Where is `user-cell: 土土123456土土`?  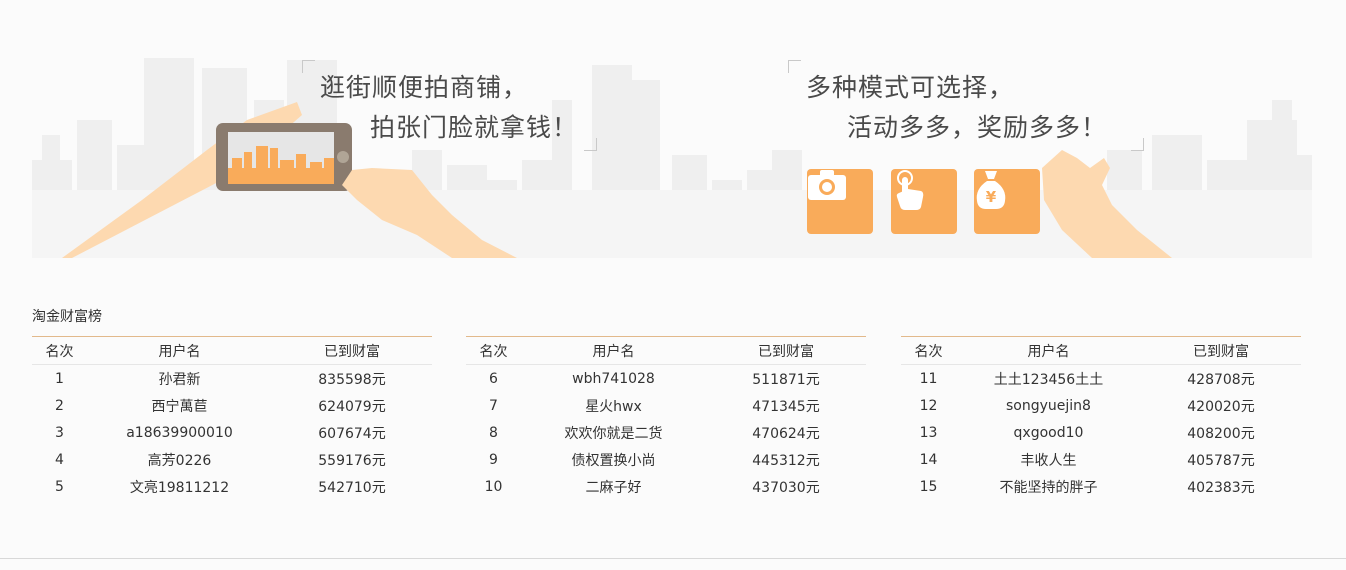 user-cell: 土土123456土土 is located at coordinates (1048, 379).